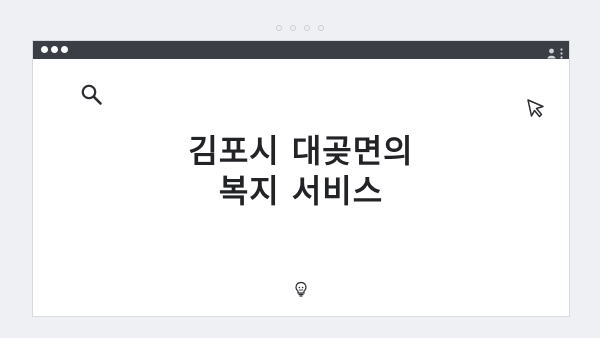  Describe the element at coordinates (92, 97) in the screenshot. I see `search-icon` at that location.